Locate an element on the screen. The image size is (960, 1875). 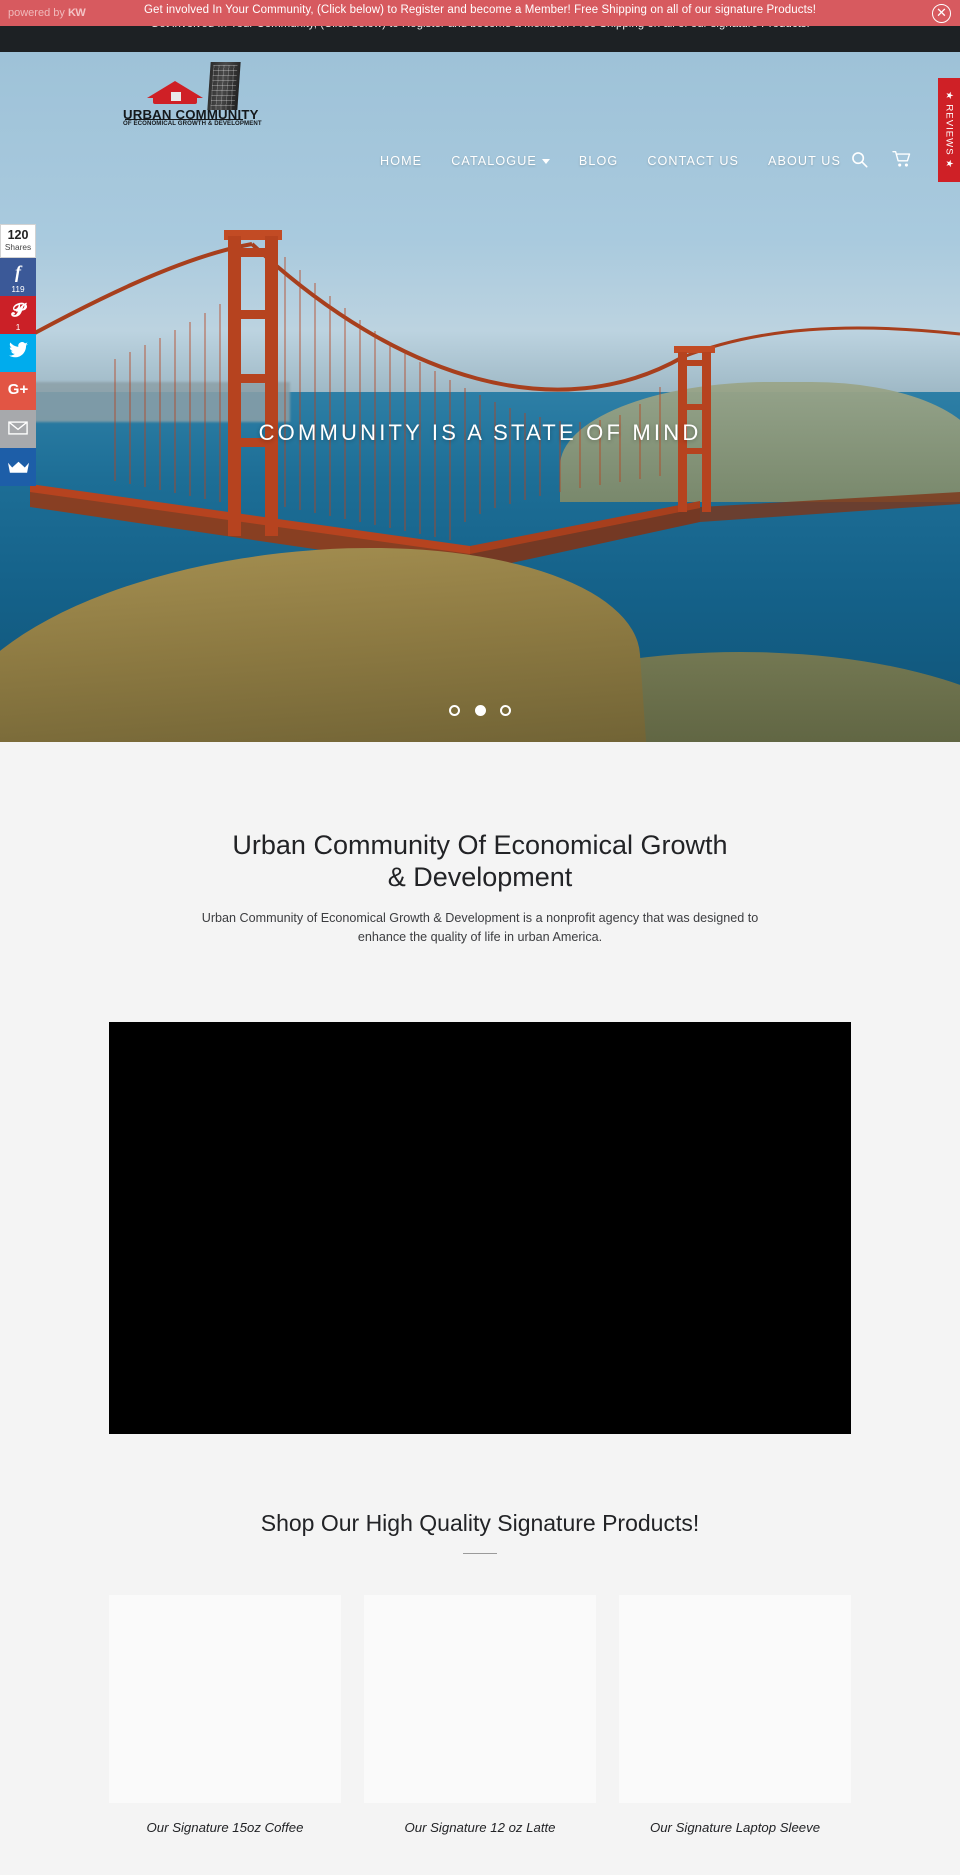
facebook-share-button: f 119 is located at coordinates (18, 277).